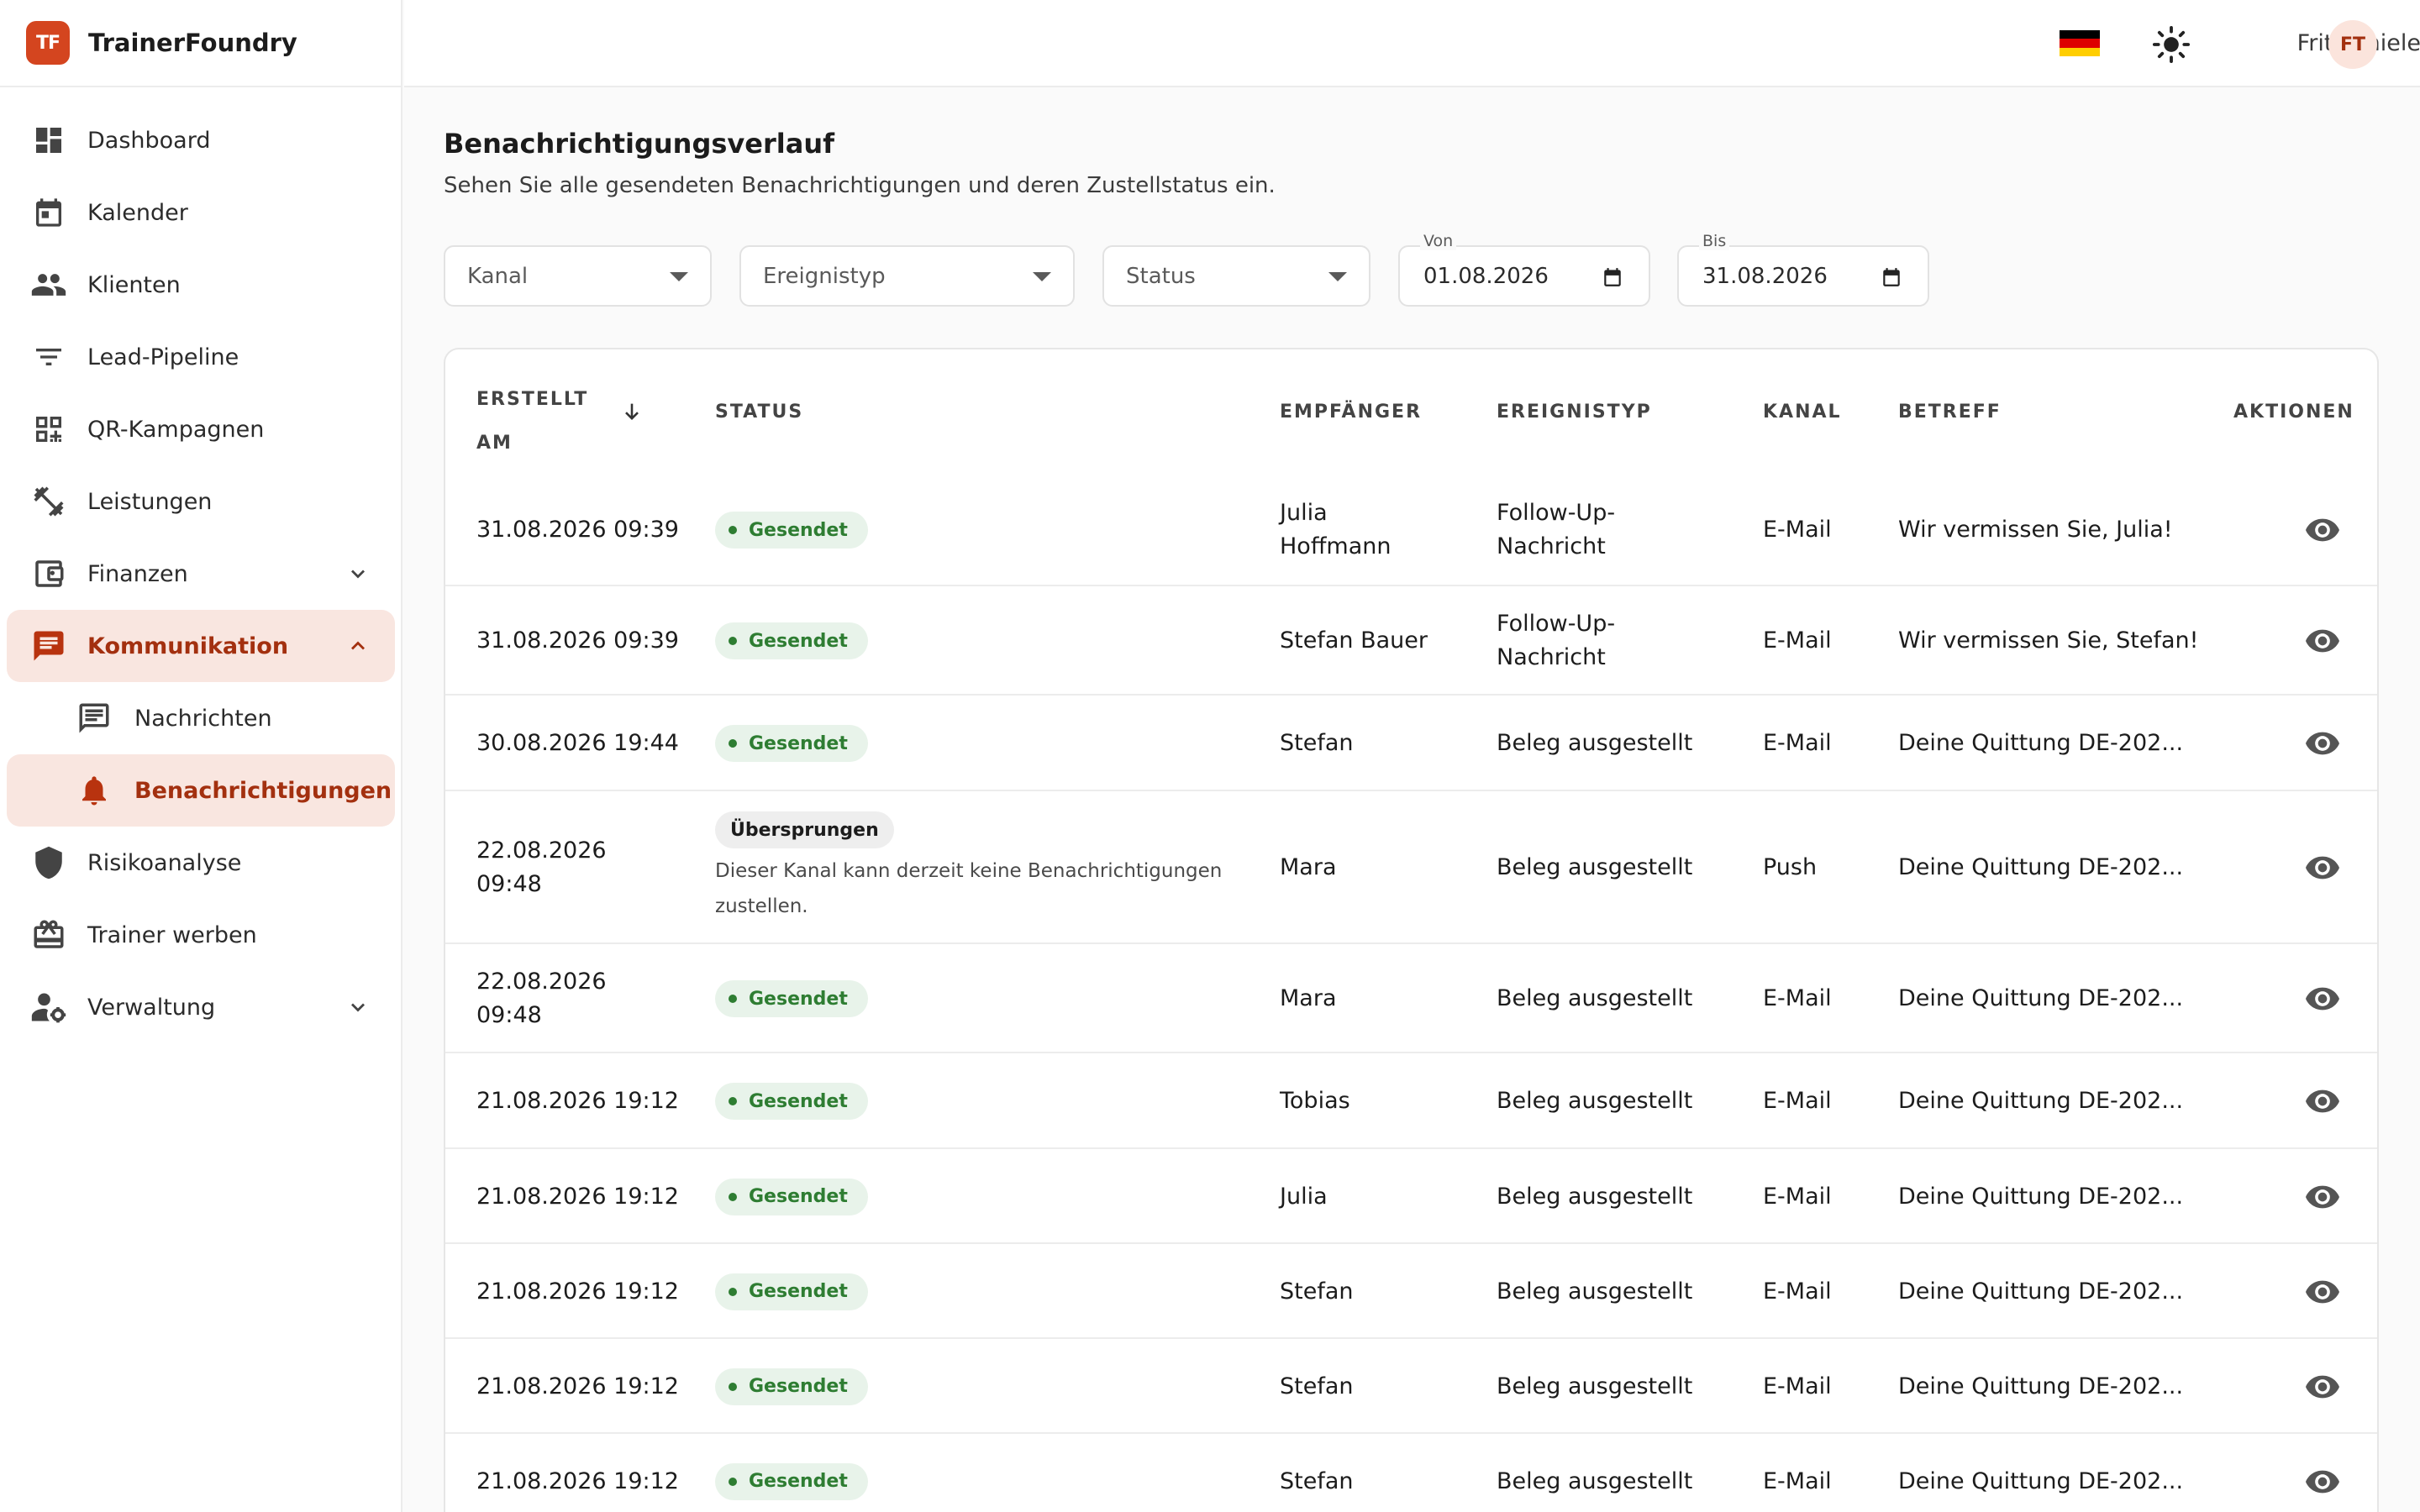  What do you see at coordinates (509, 1015) in the screenshot?
I see `created-at-cell-line2: 09:48` at bounding box center [509, 1015].